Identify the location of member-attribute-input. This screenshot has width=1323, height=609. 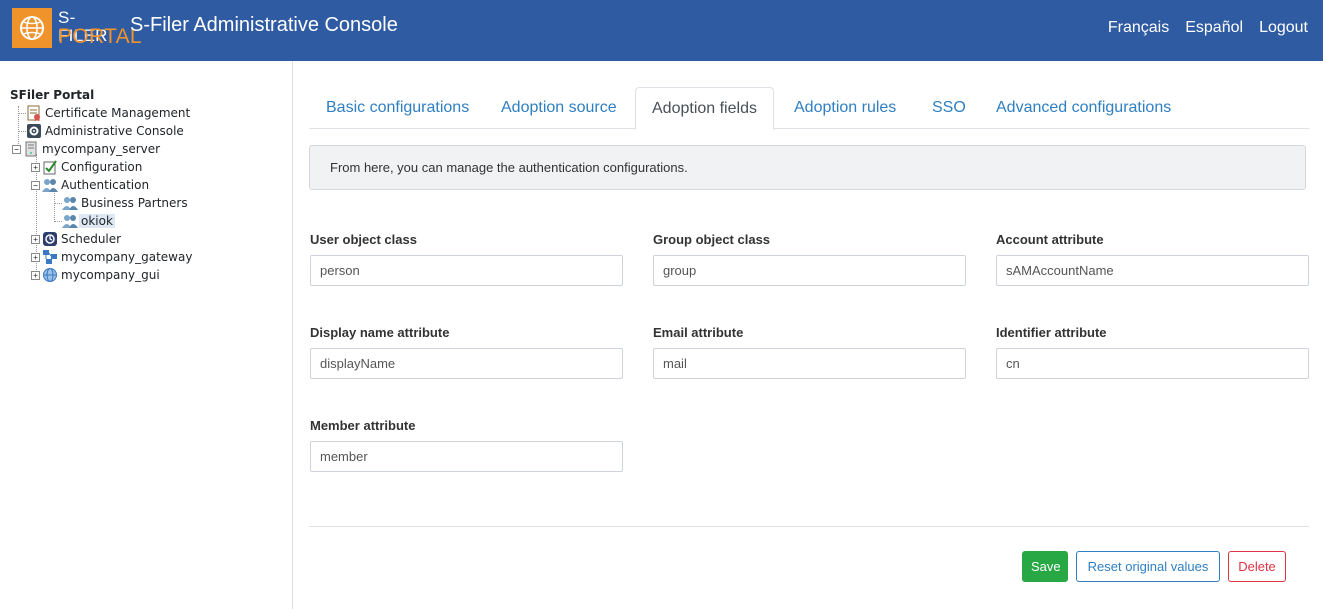
(466, 456).